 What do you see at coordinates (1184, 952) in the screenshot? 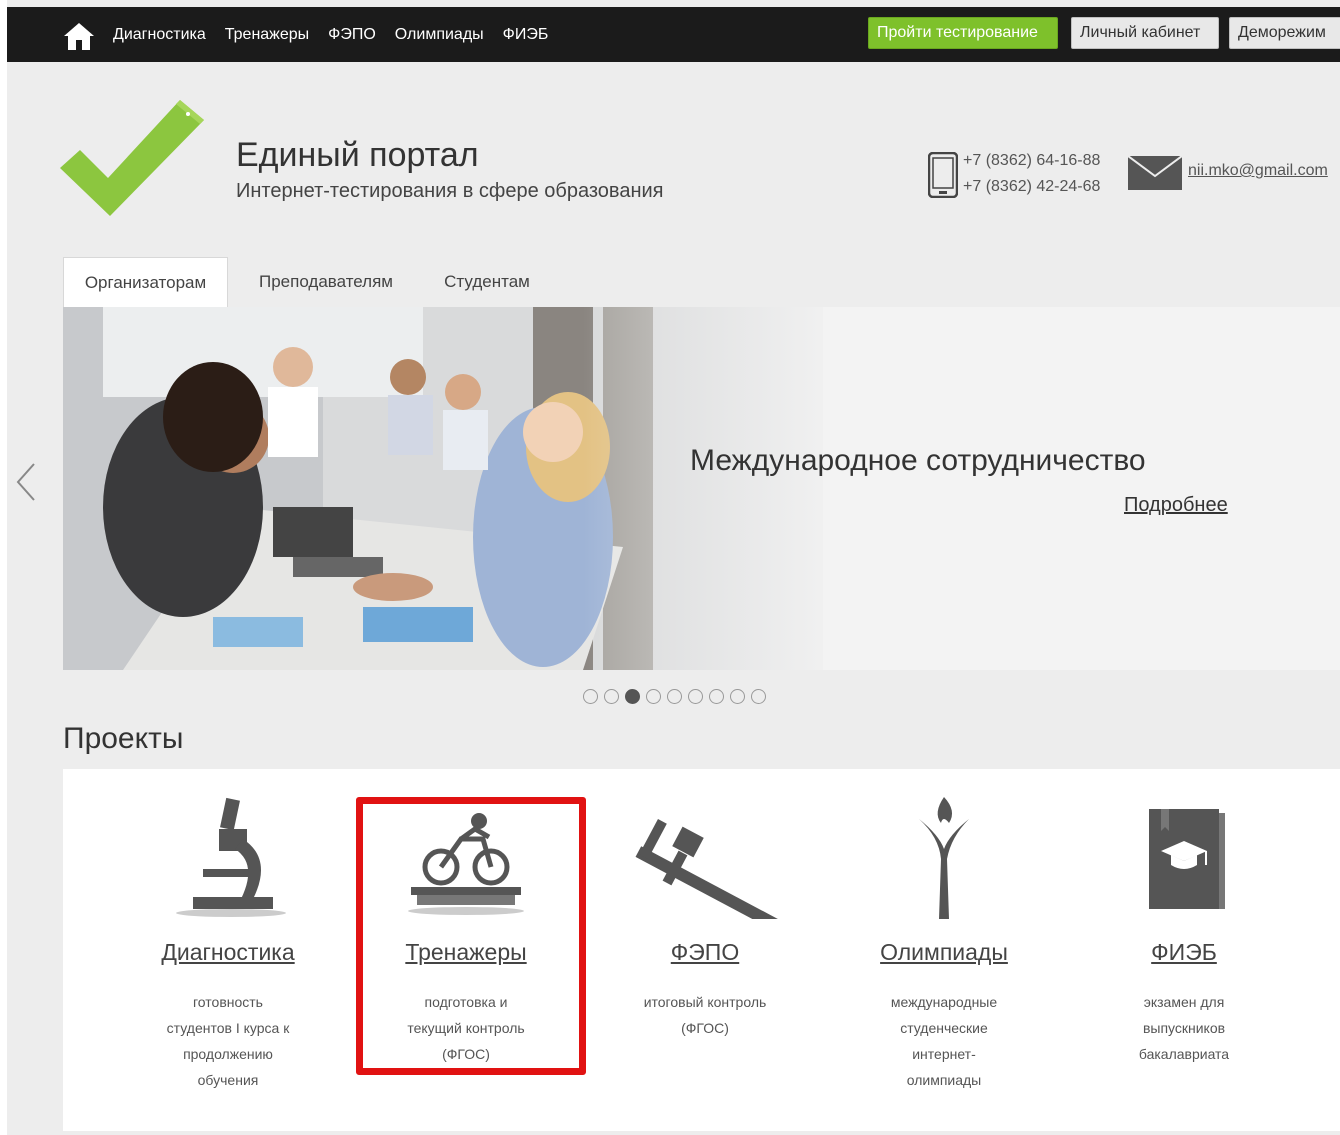
I see `project-name-fieb: ФИЭБ` at bounding box center [1184, 952].